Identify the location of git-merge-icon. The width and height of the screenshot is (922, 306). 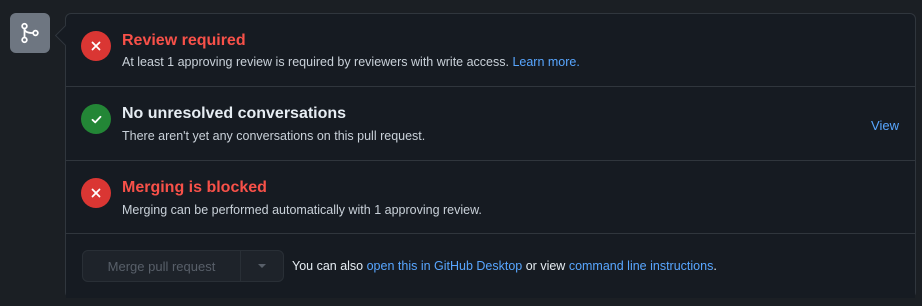
(30, 33).